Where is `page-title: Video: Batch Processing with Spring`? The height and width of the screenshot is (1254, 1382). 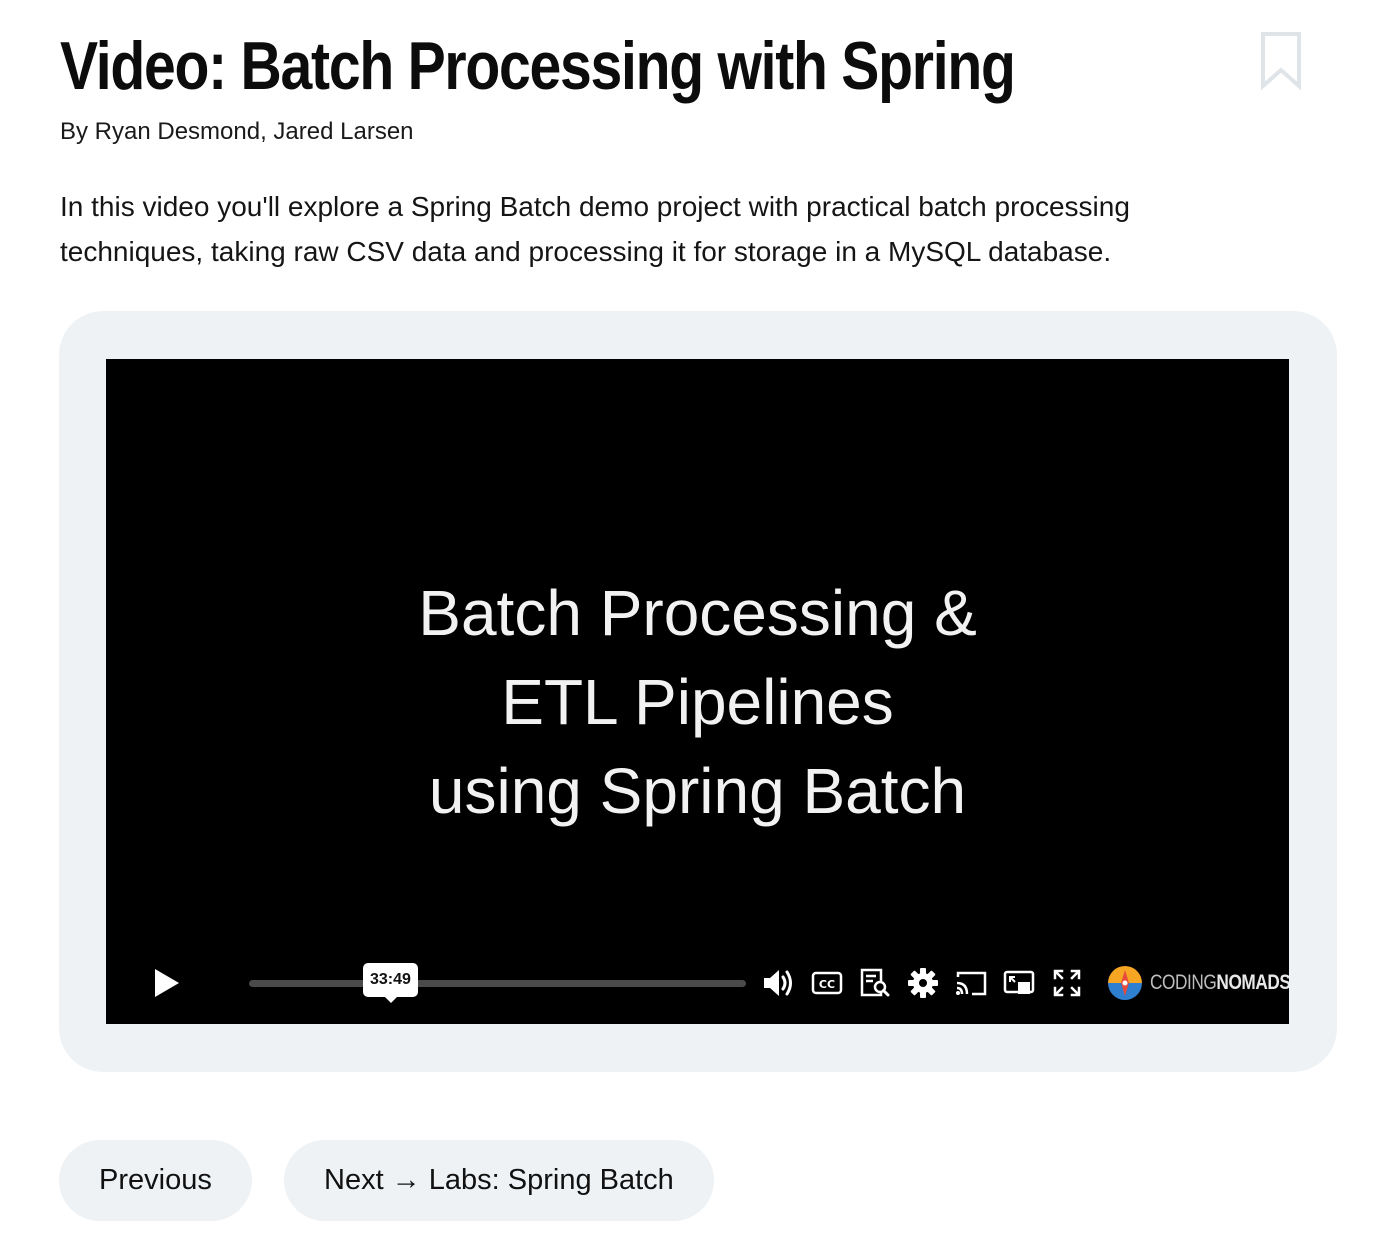
page-title: Video: Batch Processing with Spring is located at coordinates (538, 66).